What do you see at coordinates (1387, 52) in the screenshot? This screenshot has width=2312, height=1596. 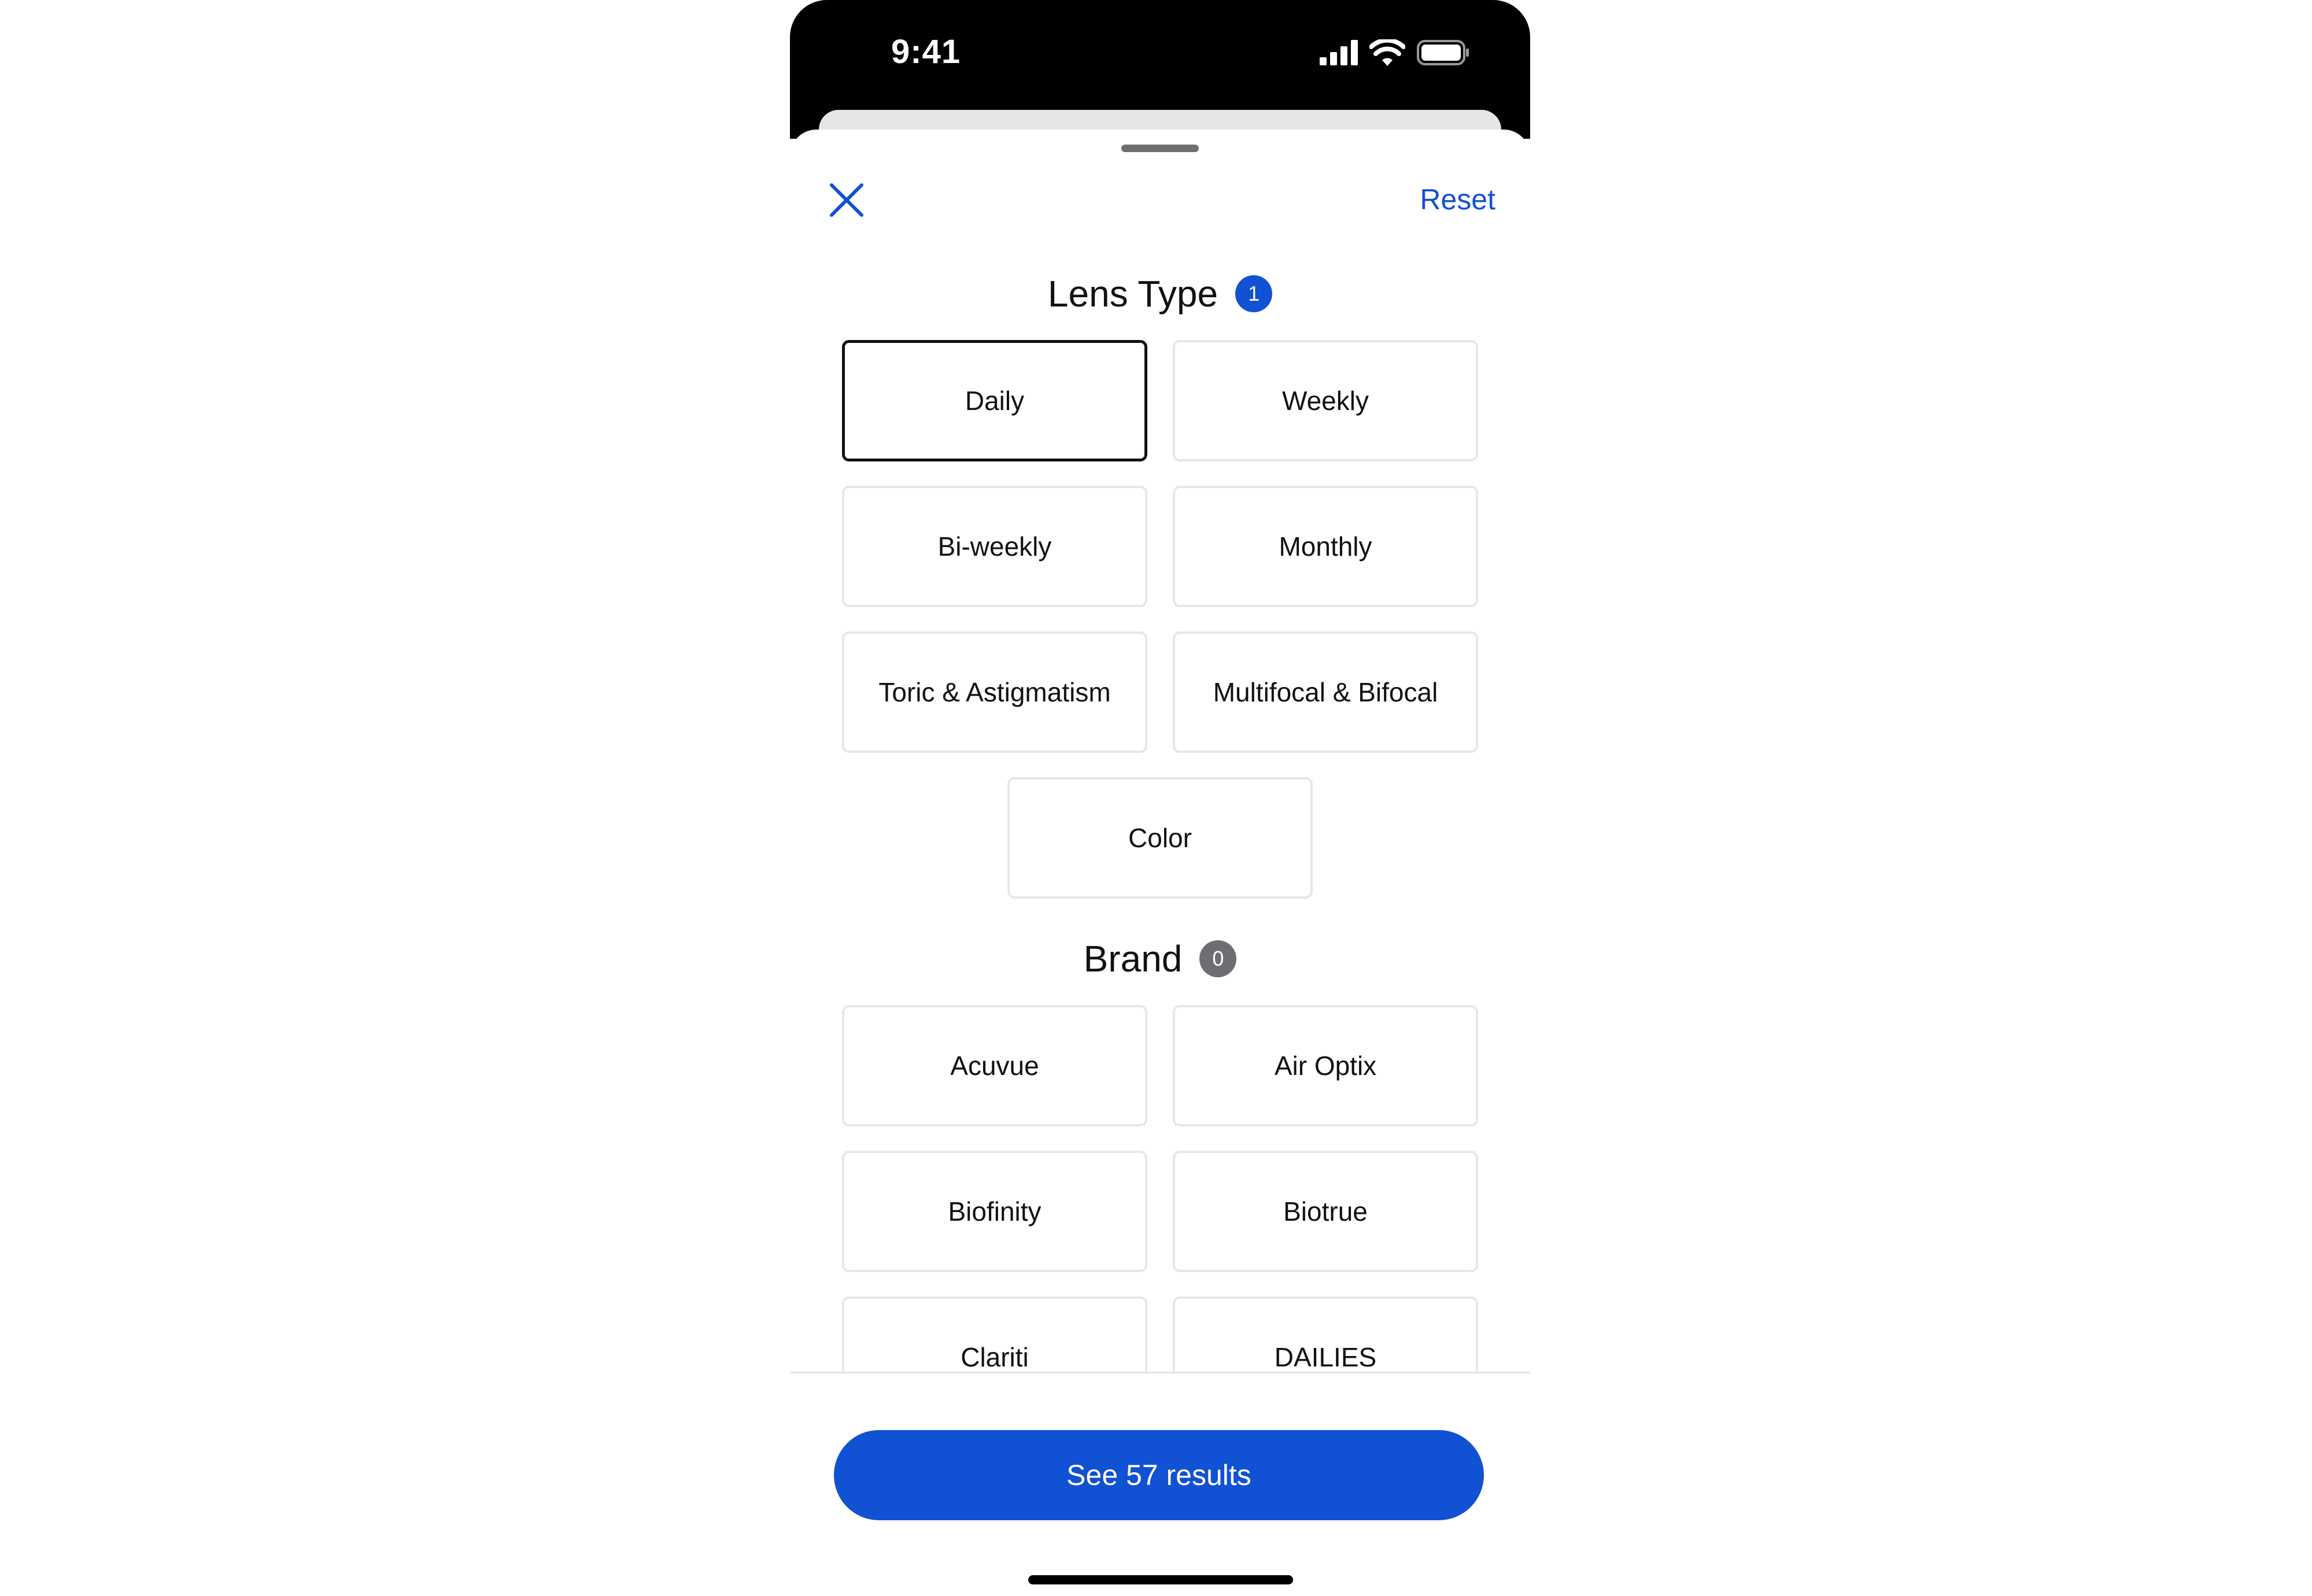 I see `wifi-icon` at bounding box center [1387, 52].